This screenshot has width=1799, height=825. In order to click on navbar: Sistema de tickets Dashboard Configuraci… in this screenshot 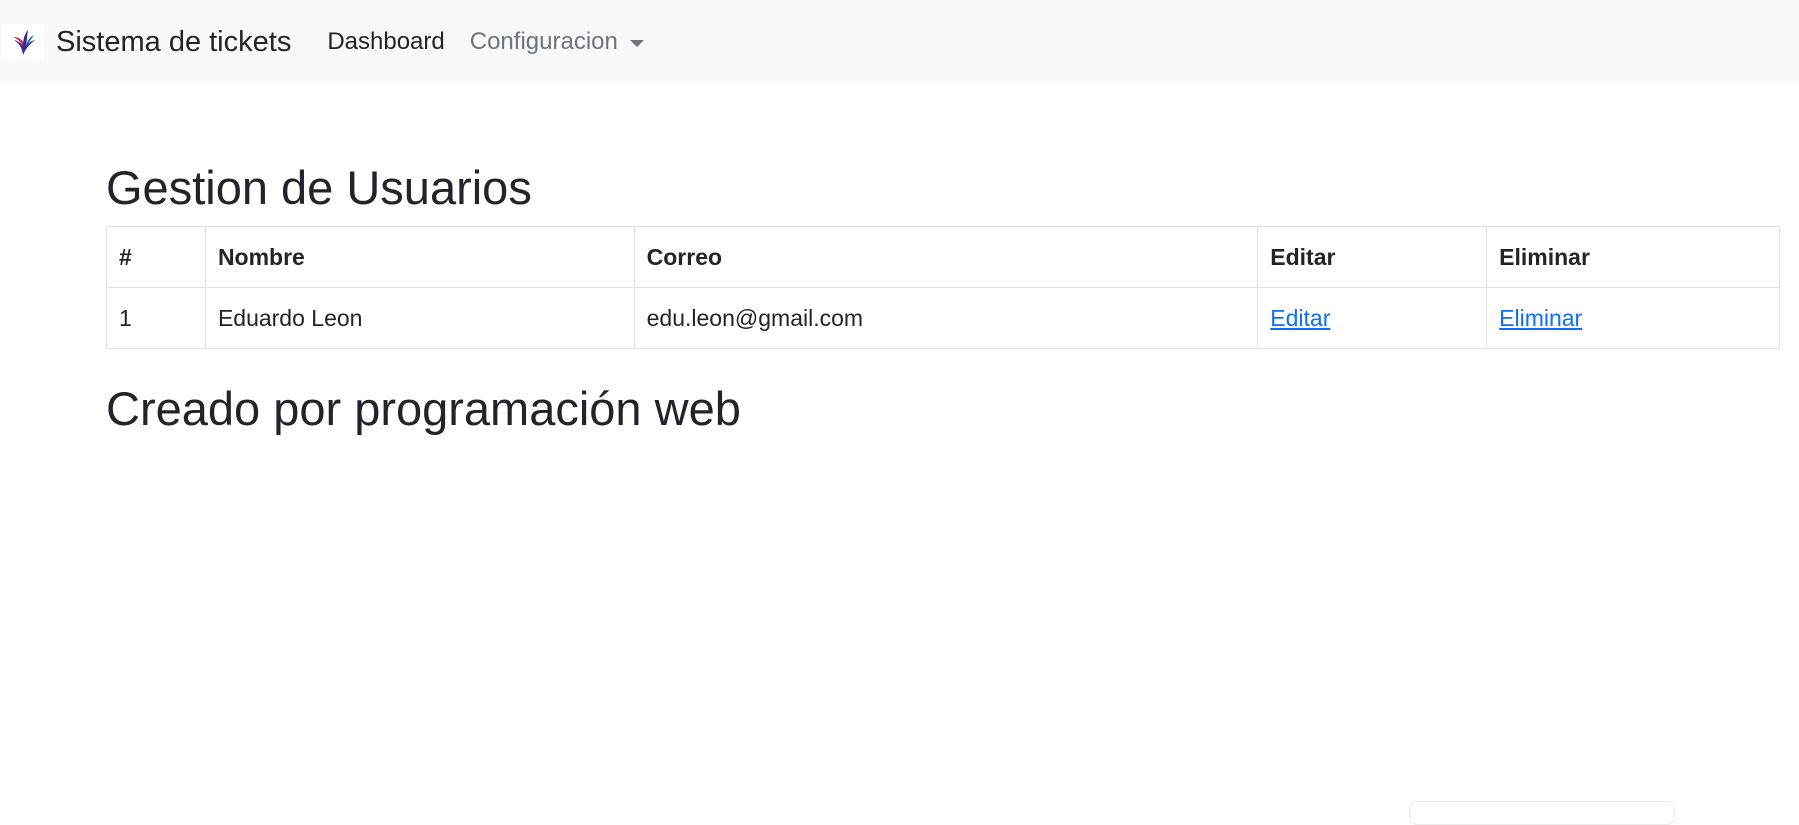, I will do `click(899, 42)`.